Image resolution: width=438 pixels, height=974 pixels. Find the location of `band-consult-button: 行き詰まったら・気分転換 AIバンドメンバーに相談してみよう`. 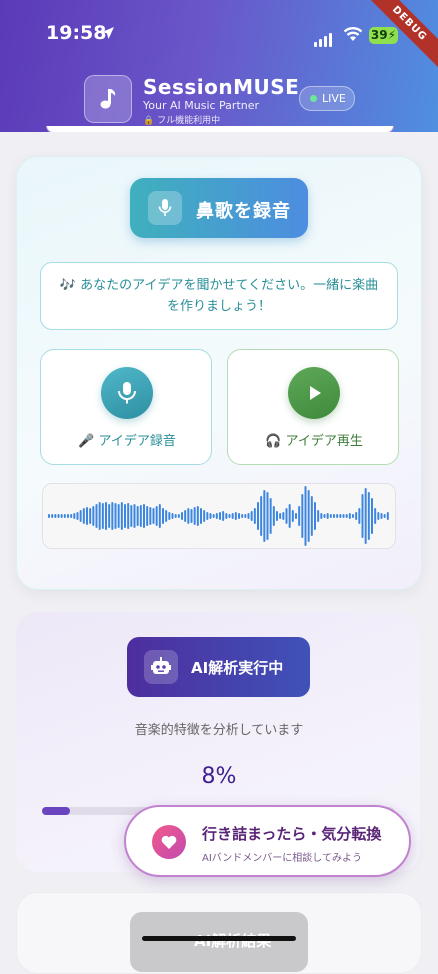

band-consult-button: 行き詰まったら・気分転換 AIバンドメンバーに相談してみよう is located at coordinates (267, 841).